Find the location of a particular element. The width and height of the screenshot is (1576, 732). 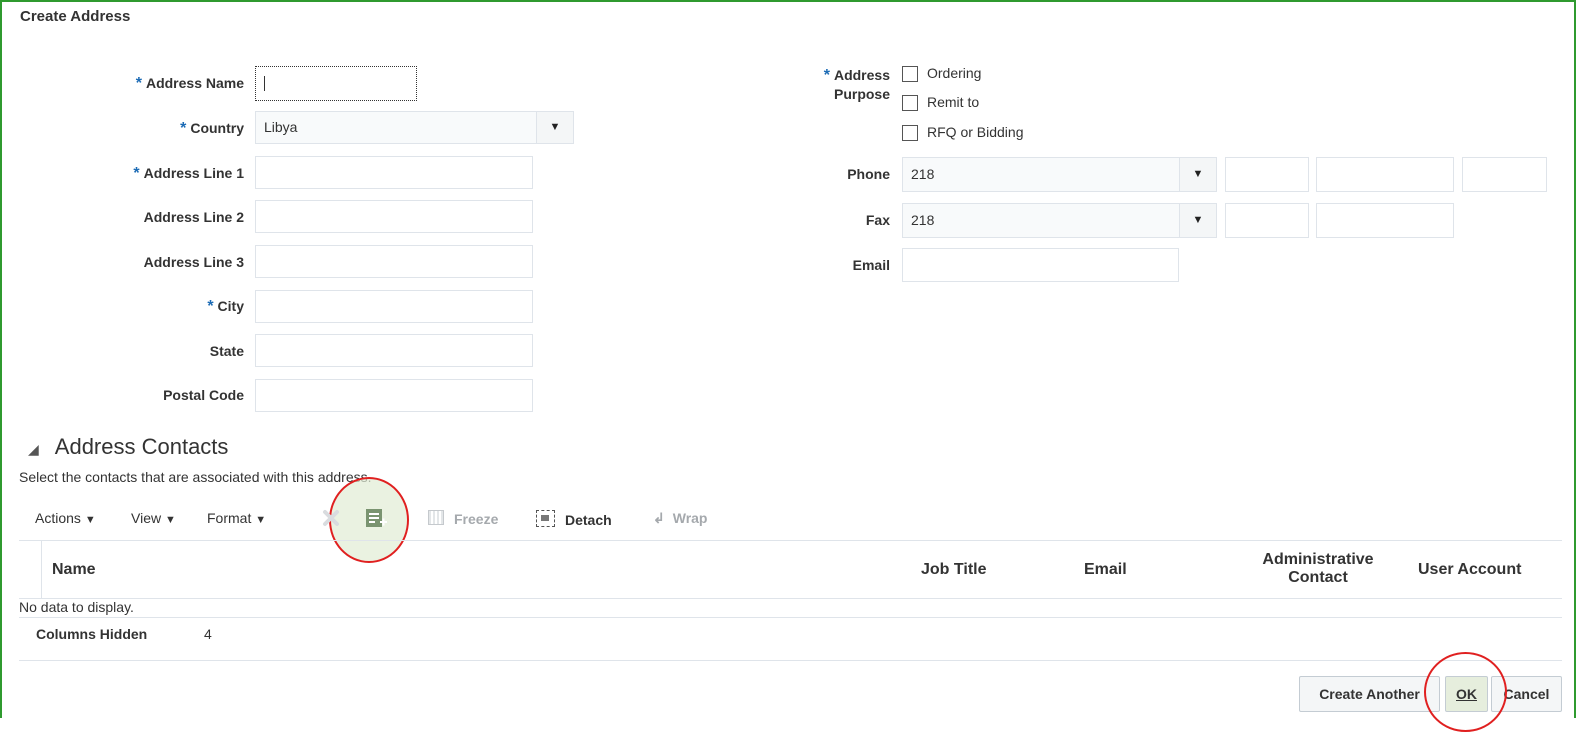

column-header-email: Email is located at coordinates (1105, 570).